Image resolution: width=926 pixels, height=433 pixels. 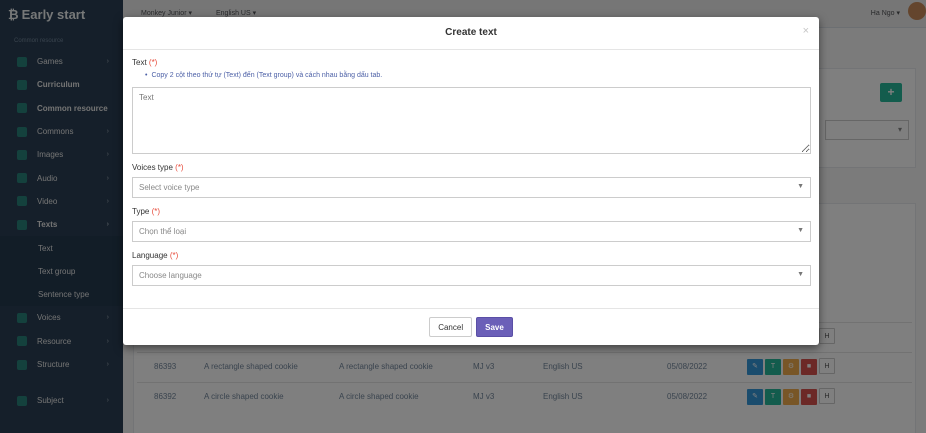 What do you see at coordinates (471, 231) in the screenshot?
I see `type-select: Chọn thể loại ▼` at bounding box center [471, 231].